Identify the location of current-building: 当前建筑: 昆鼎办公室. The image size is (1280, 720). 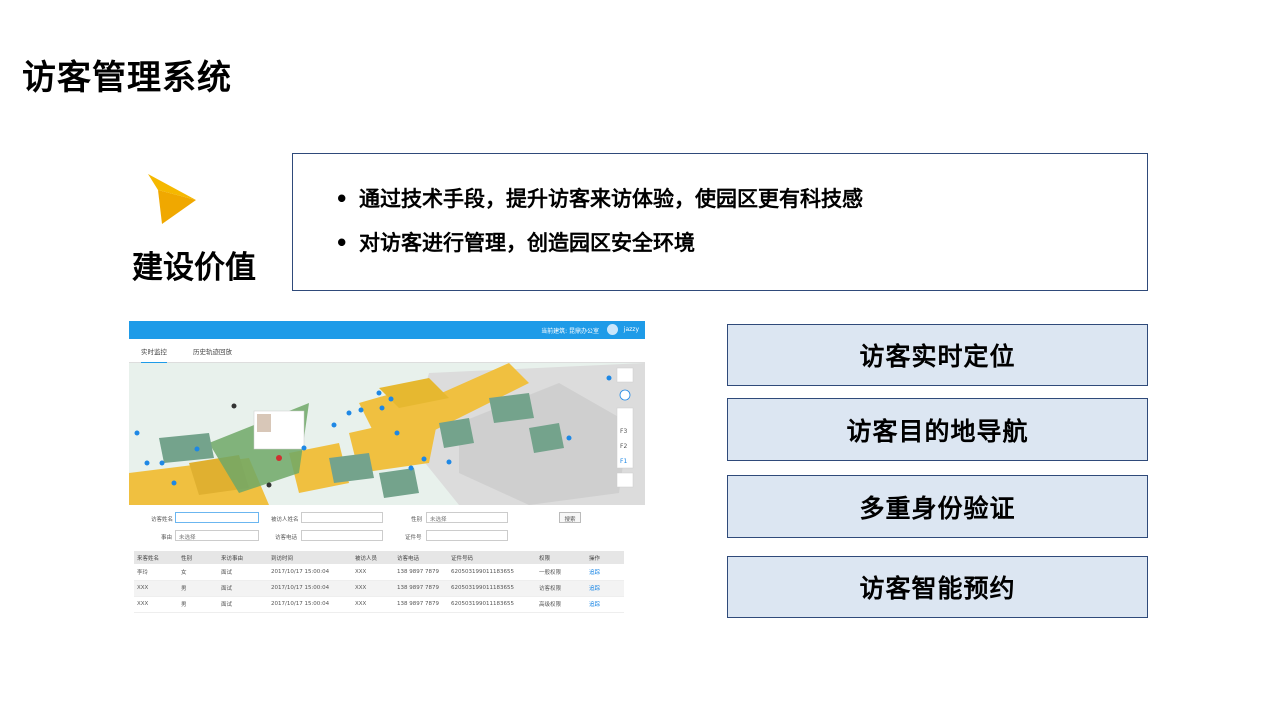
(570, 330).